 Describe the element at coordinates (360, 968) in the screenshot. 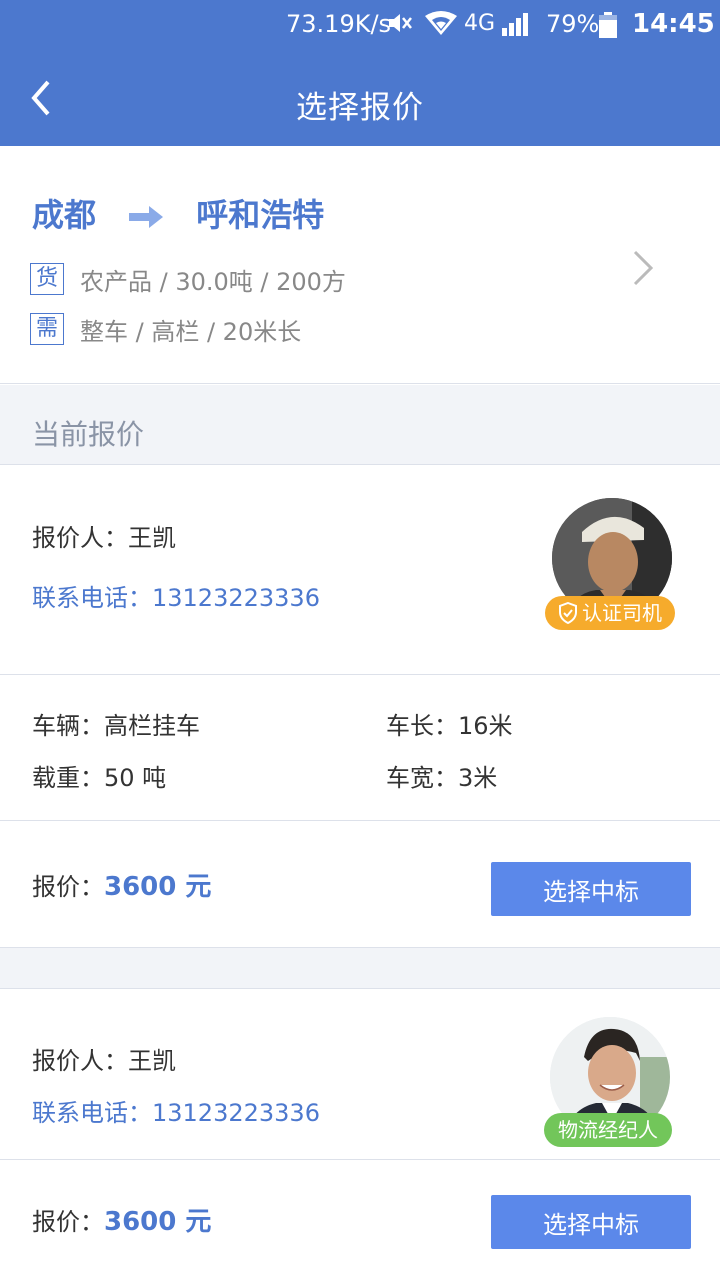

I see `card-gap` at that location.